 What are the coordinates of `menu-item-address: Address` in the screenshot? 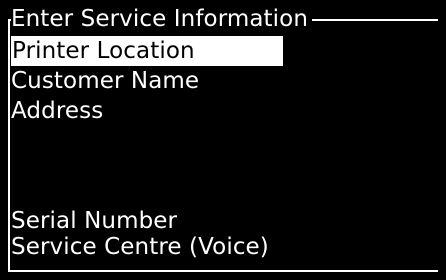 It's located at (57, 111).